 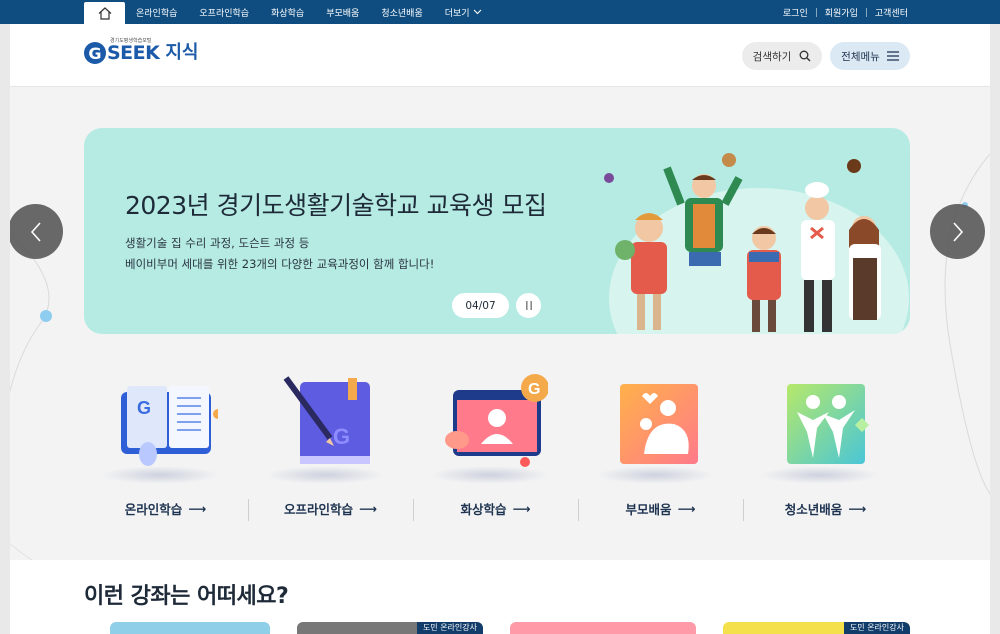 What do you see at coordinates (287, 12) in the screenshot?
I see `topnav-video: 화상학습` at bounding box center [287, 12].